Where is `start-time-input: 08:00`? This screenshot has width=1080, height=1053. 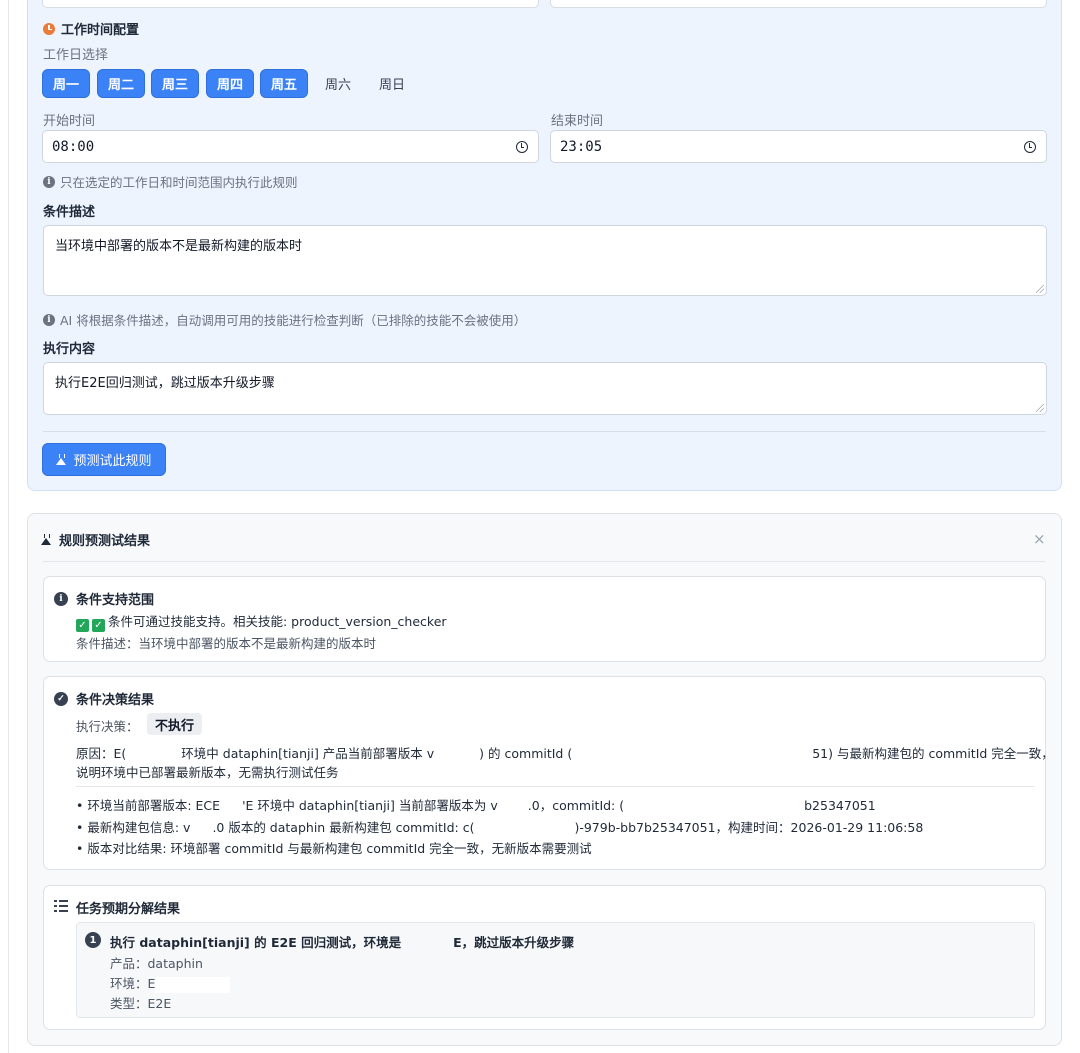 start-time-input: 08:00 is located at coordinates (290, 146).